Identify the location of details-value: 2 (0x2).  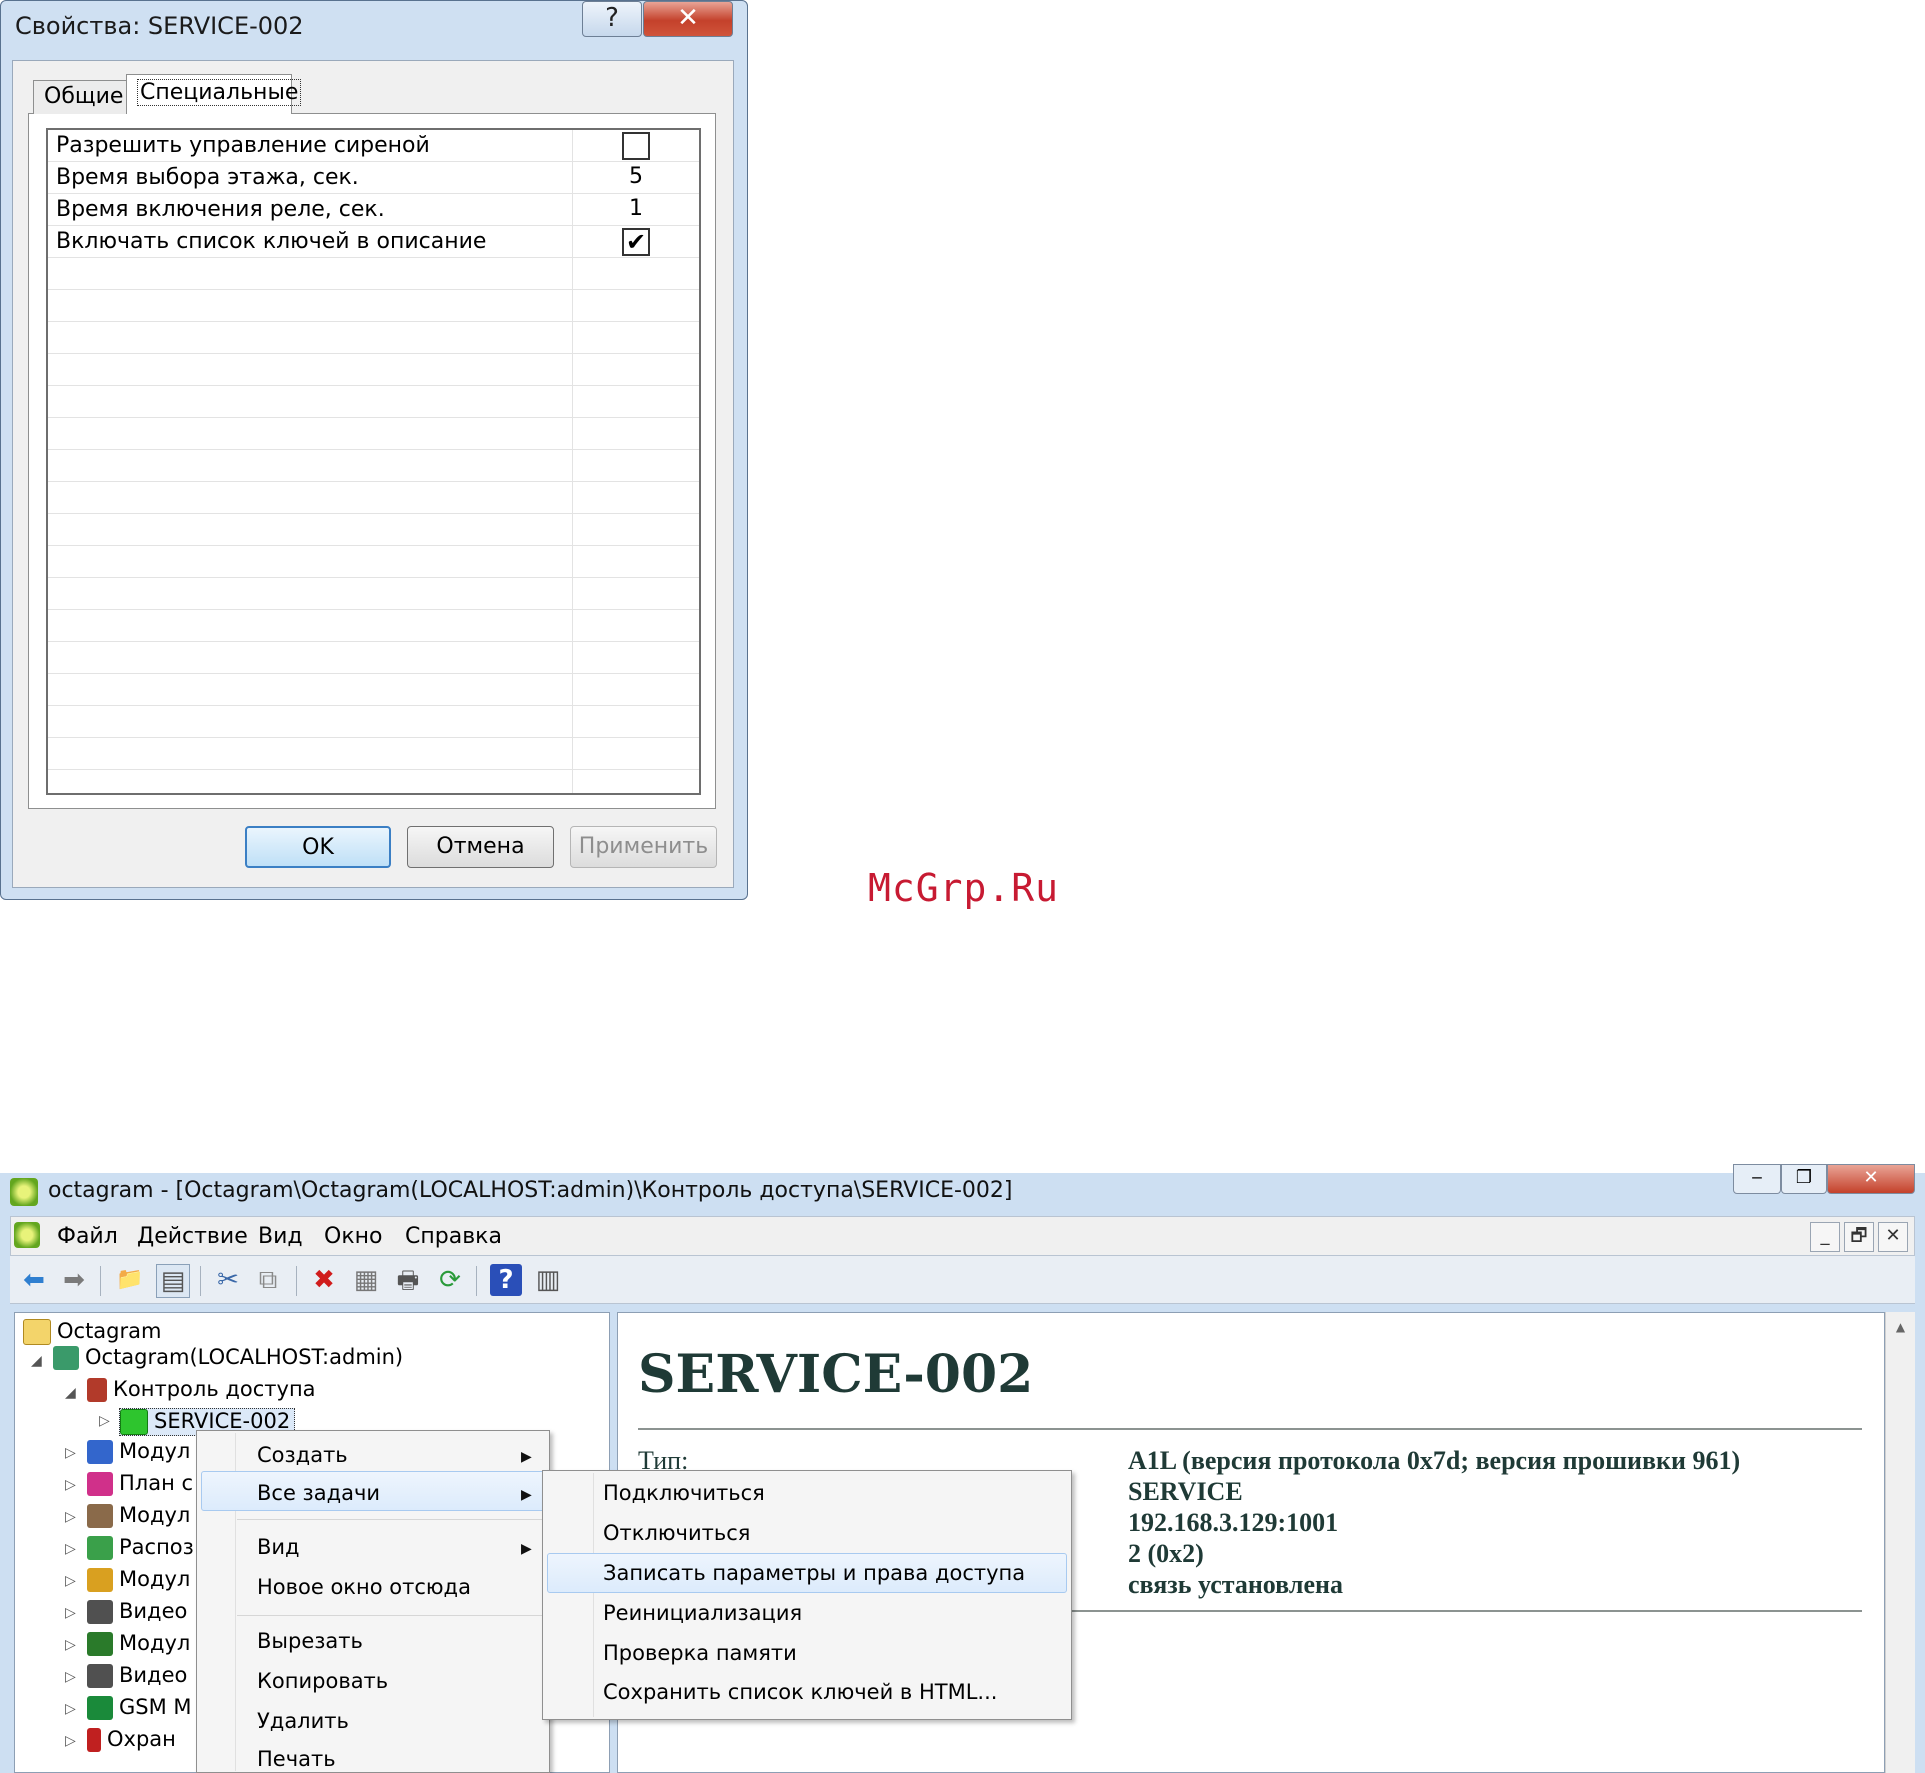
(1166, 1553).